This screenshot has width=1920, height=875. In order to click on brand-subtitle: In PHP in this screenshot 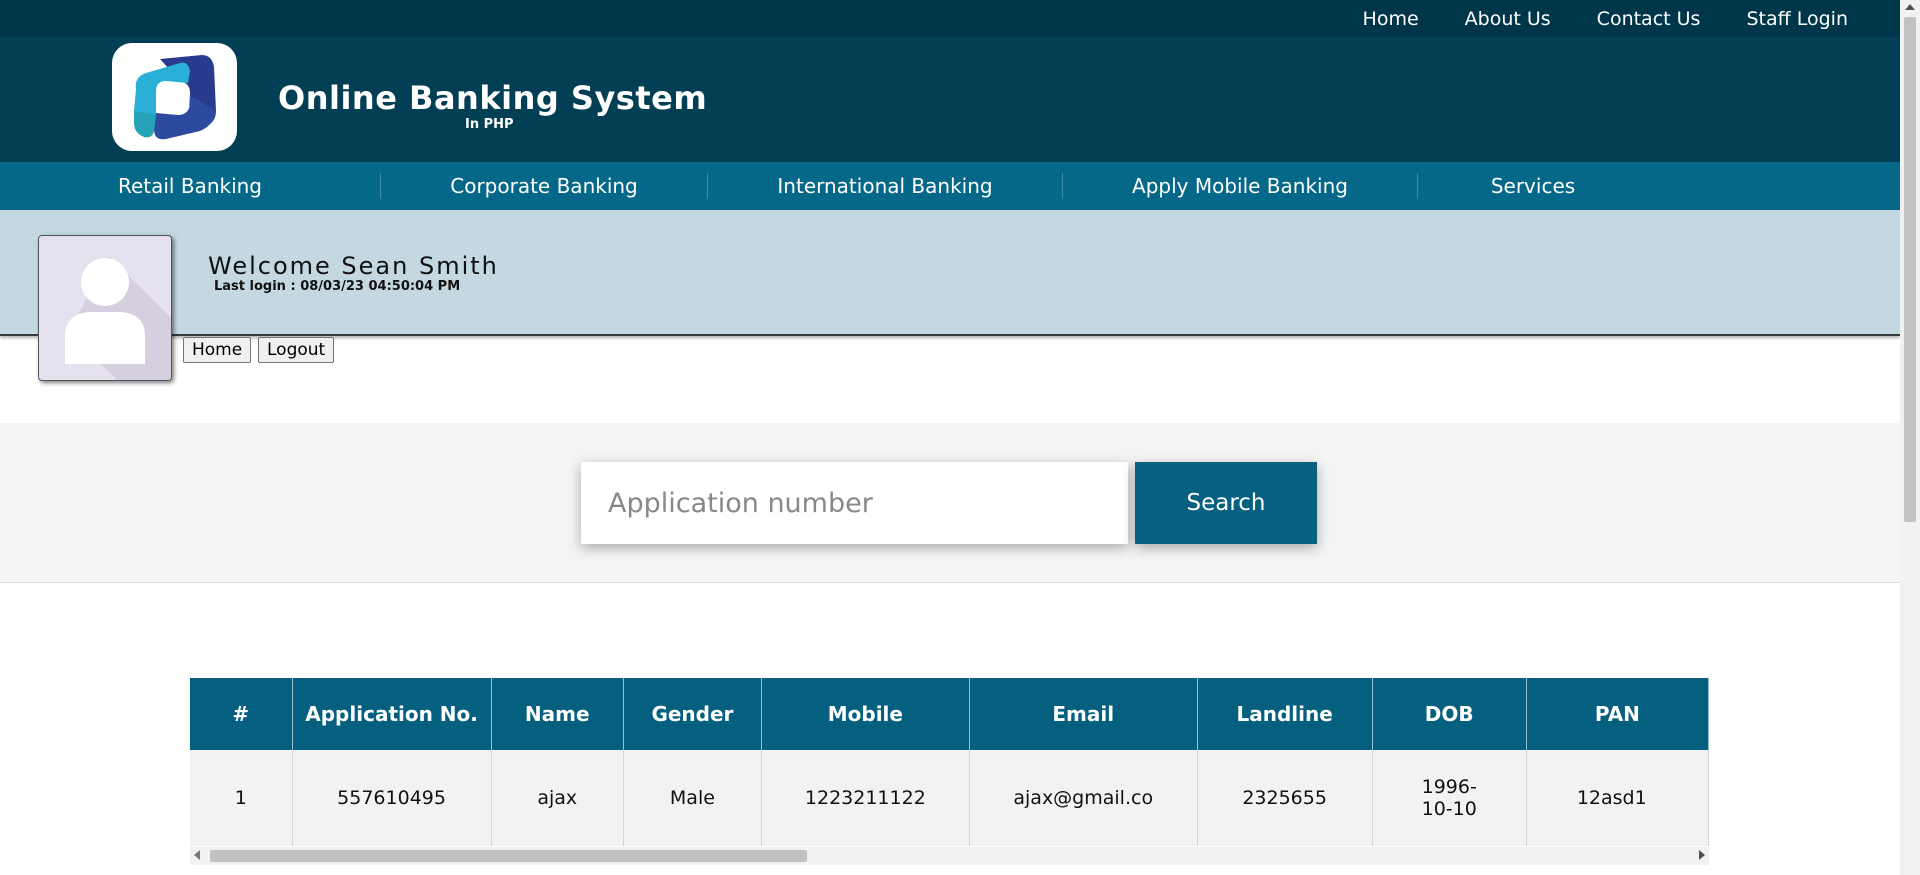, I will do `click(489, 124)`.